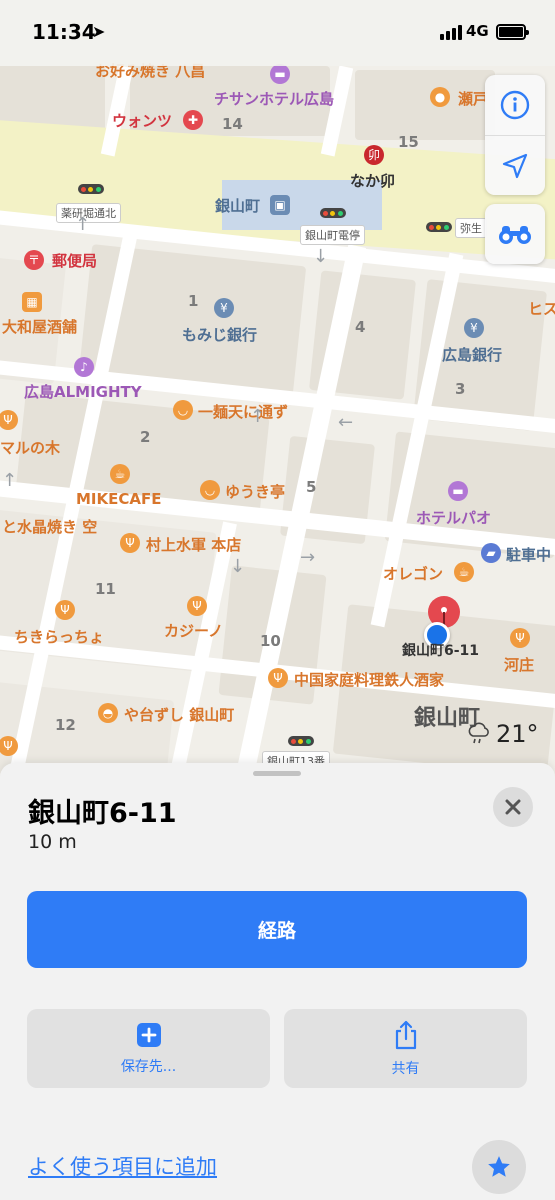 This screenshot has width=555, height=1200. I want to click on poi-label-murakami: 村上水軍 本店, so click(193, 544).